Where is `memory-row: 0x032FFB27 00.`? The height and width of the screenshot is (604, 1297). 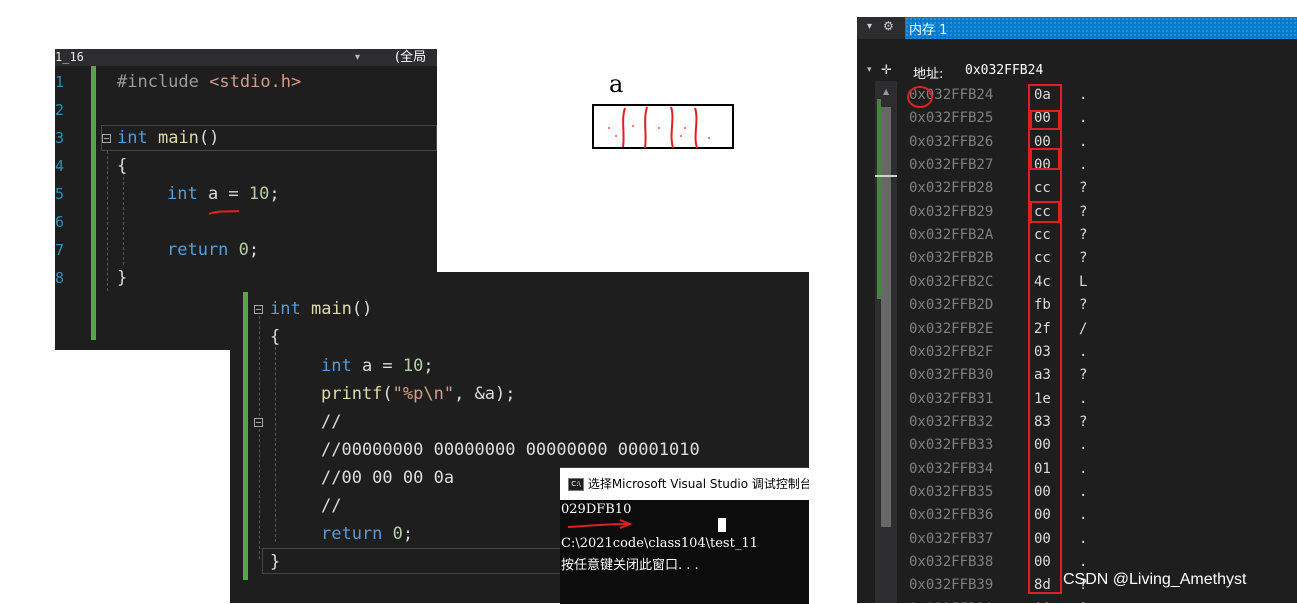 memory-row: 0x032FFB27 00. is located at coordinates (1103, 166).